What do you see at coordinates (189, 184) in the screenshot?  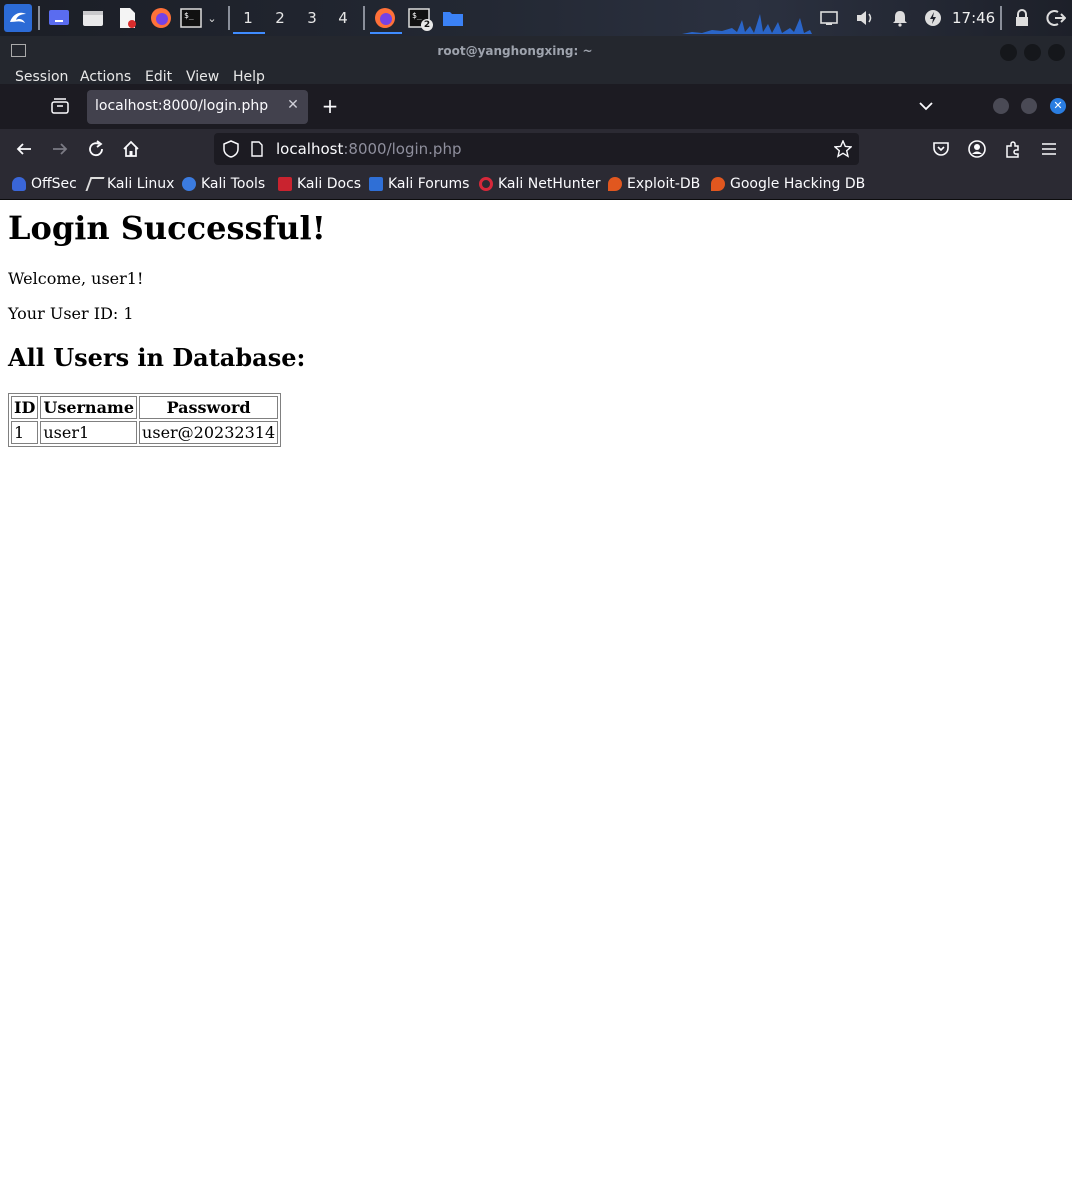 I see `kali-tools-icon` at bounding box center [189, 184].